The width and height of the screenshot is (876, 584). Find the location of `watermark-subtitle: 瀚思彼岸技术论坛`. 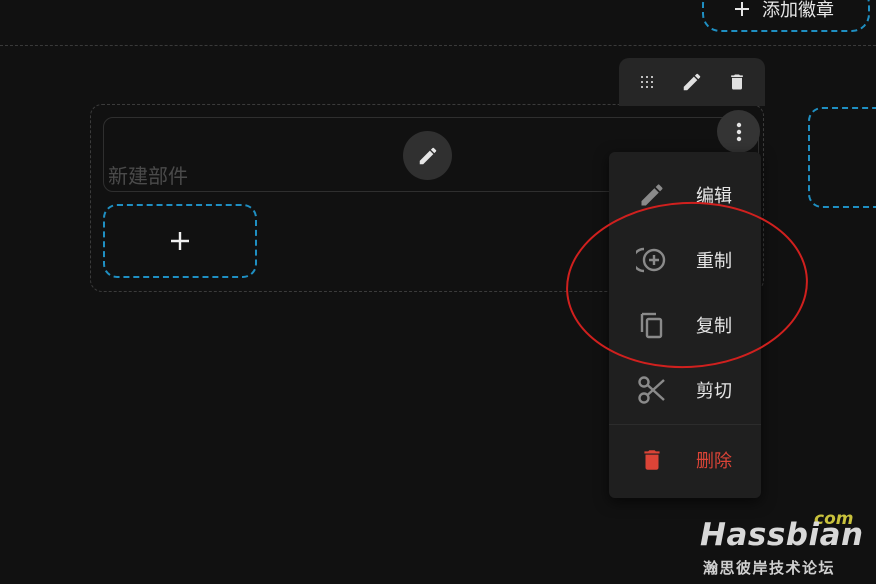

watermark-subtitle: 瀚思彼岸技术论坛 is located at coordinates (769, 568).